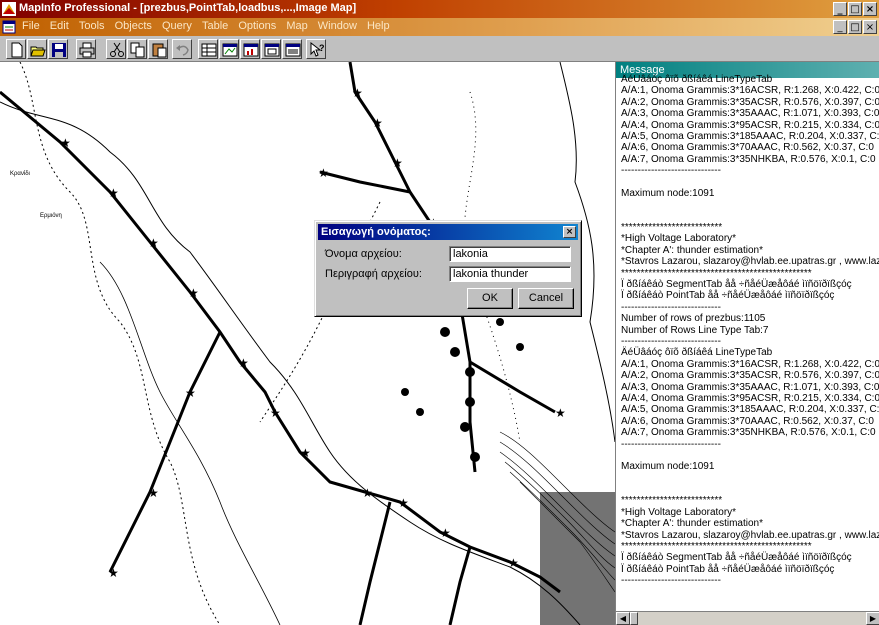 Image resolution: width=879 pixels, height=625 pixels. I want to click on new-browser-button, so click(208, 49).